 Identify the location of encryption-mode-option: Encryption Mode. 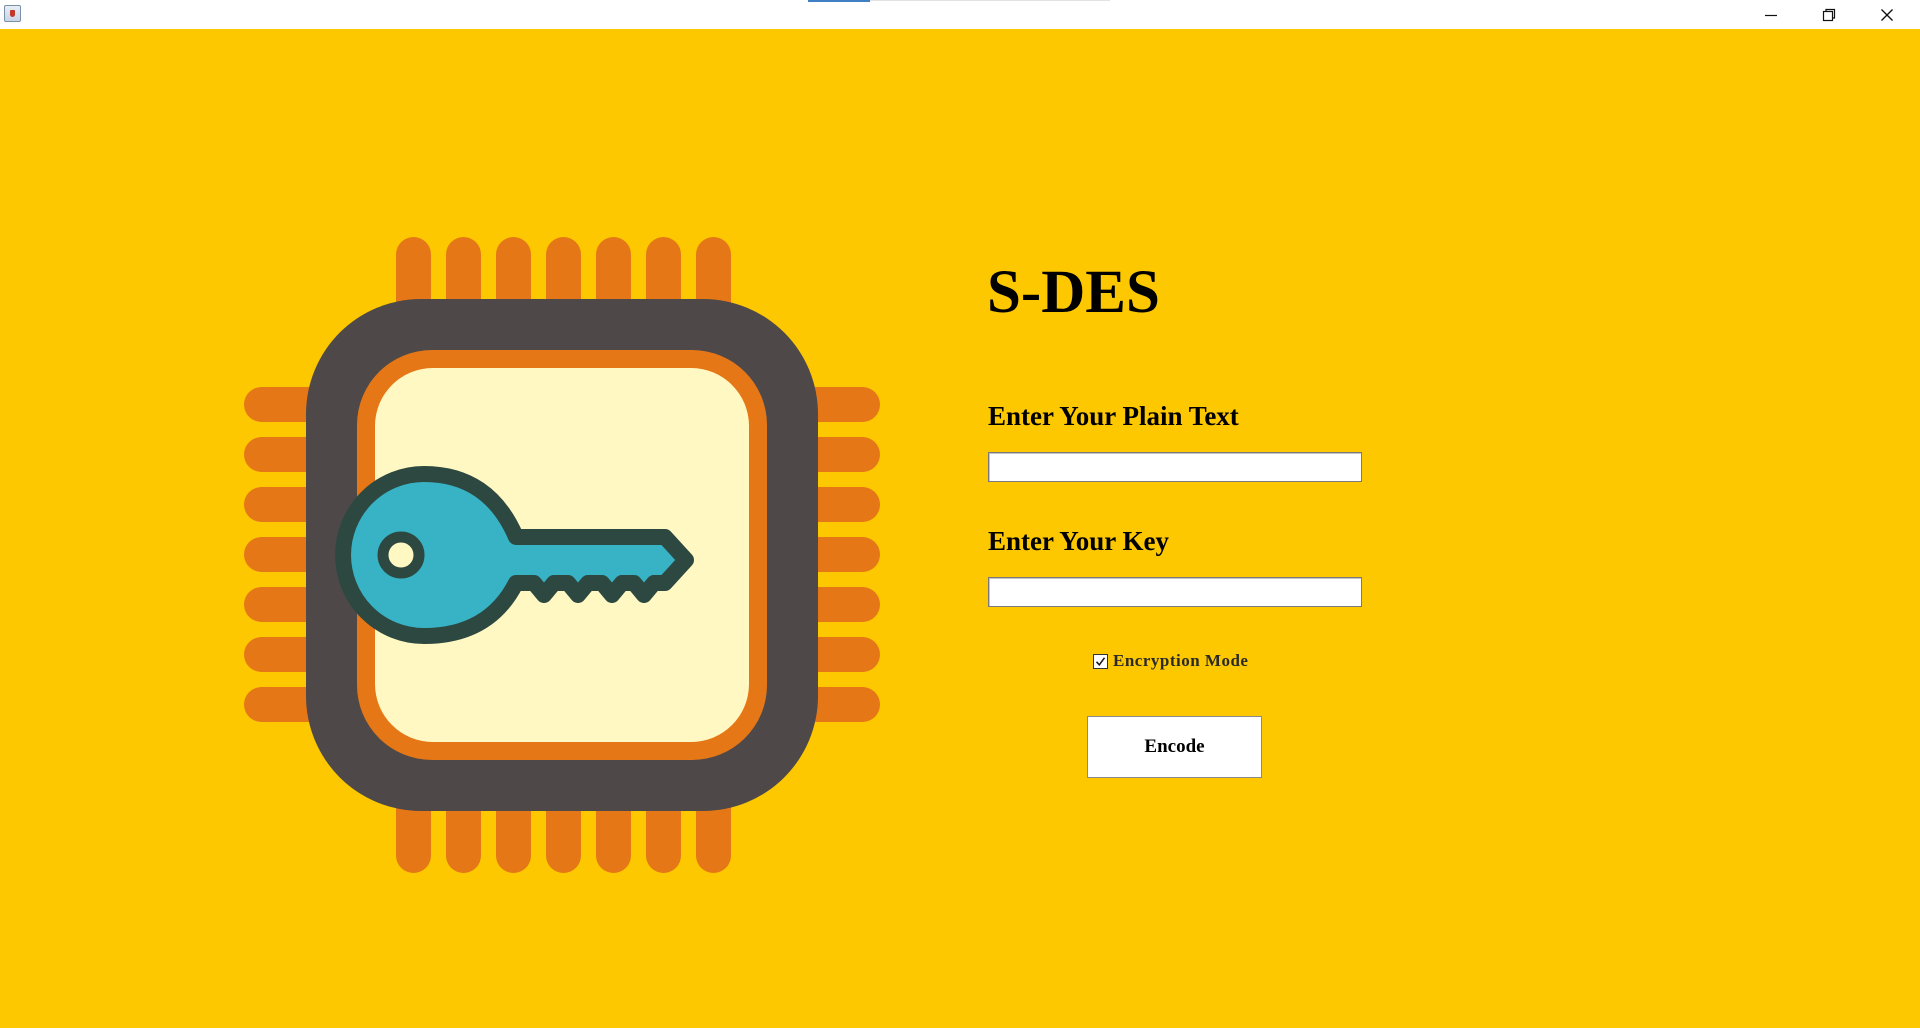
(1170, 661).